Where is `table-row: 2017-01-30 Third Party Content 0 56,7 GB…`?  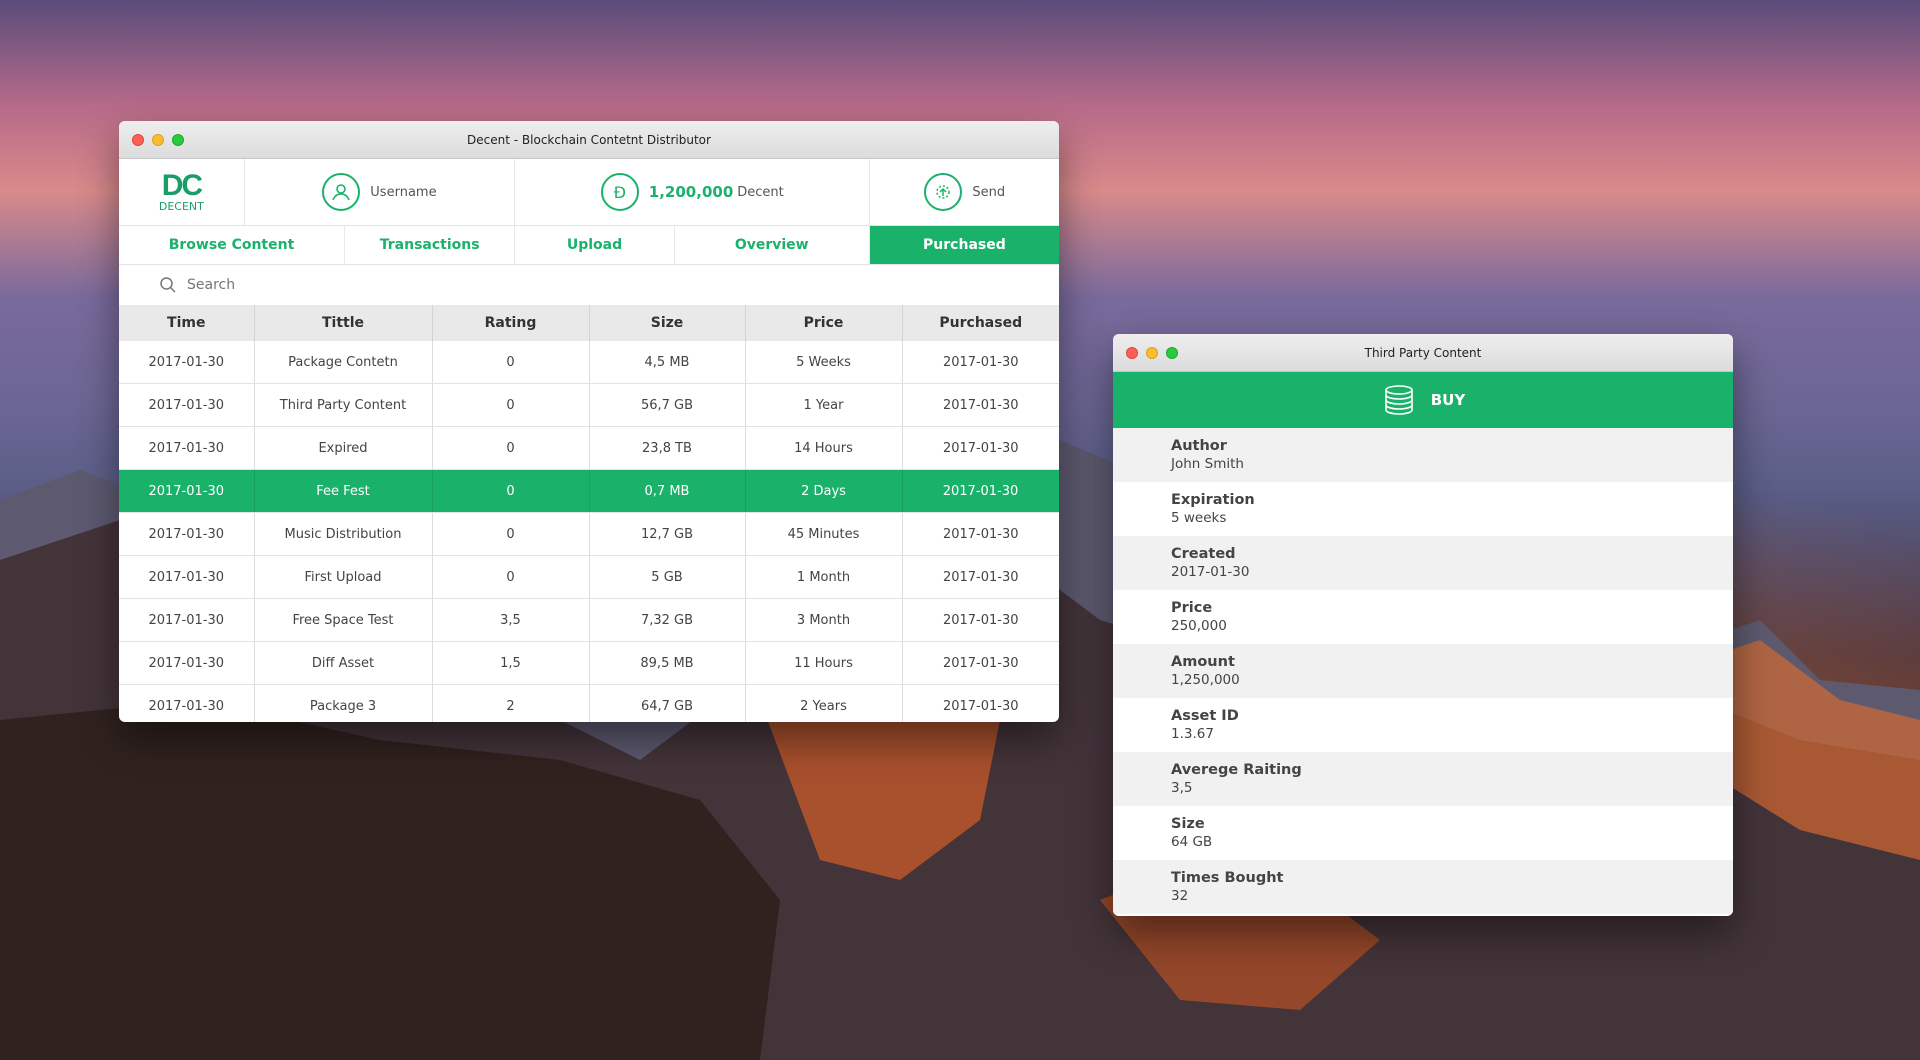
table-row: 2017-01-30 Third Party Content 0 56,7 GB… is located at coordinates (589, 405).